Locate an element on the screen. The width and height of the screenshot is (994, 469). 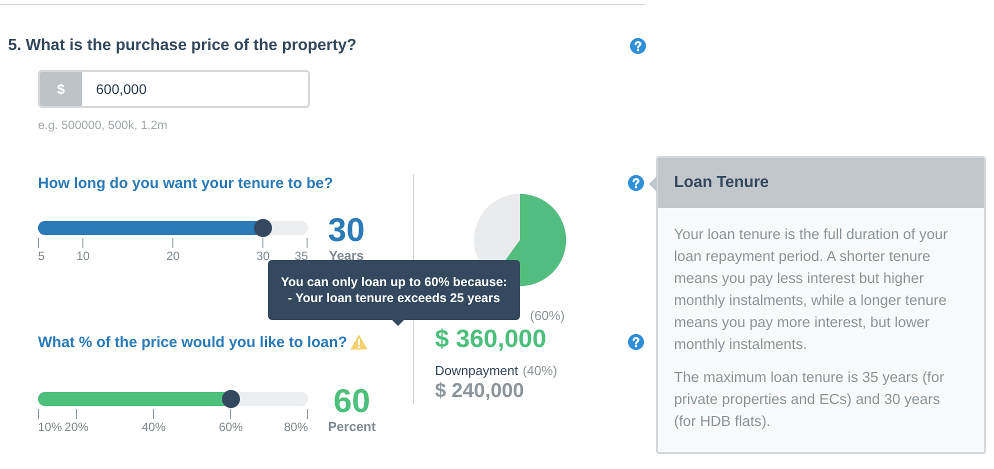
loan-share: (60%) is located at coordinates (547, 315).